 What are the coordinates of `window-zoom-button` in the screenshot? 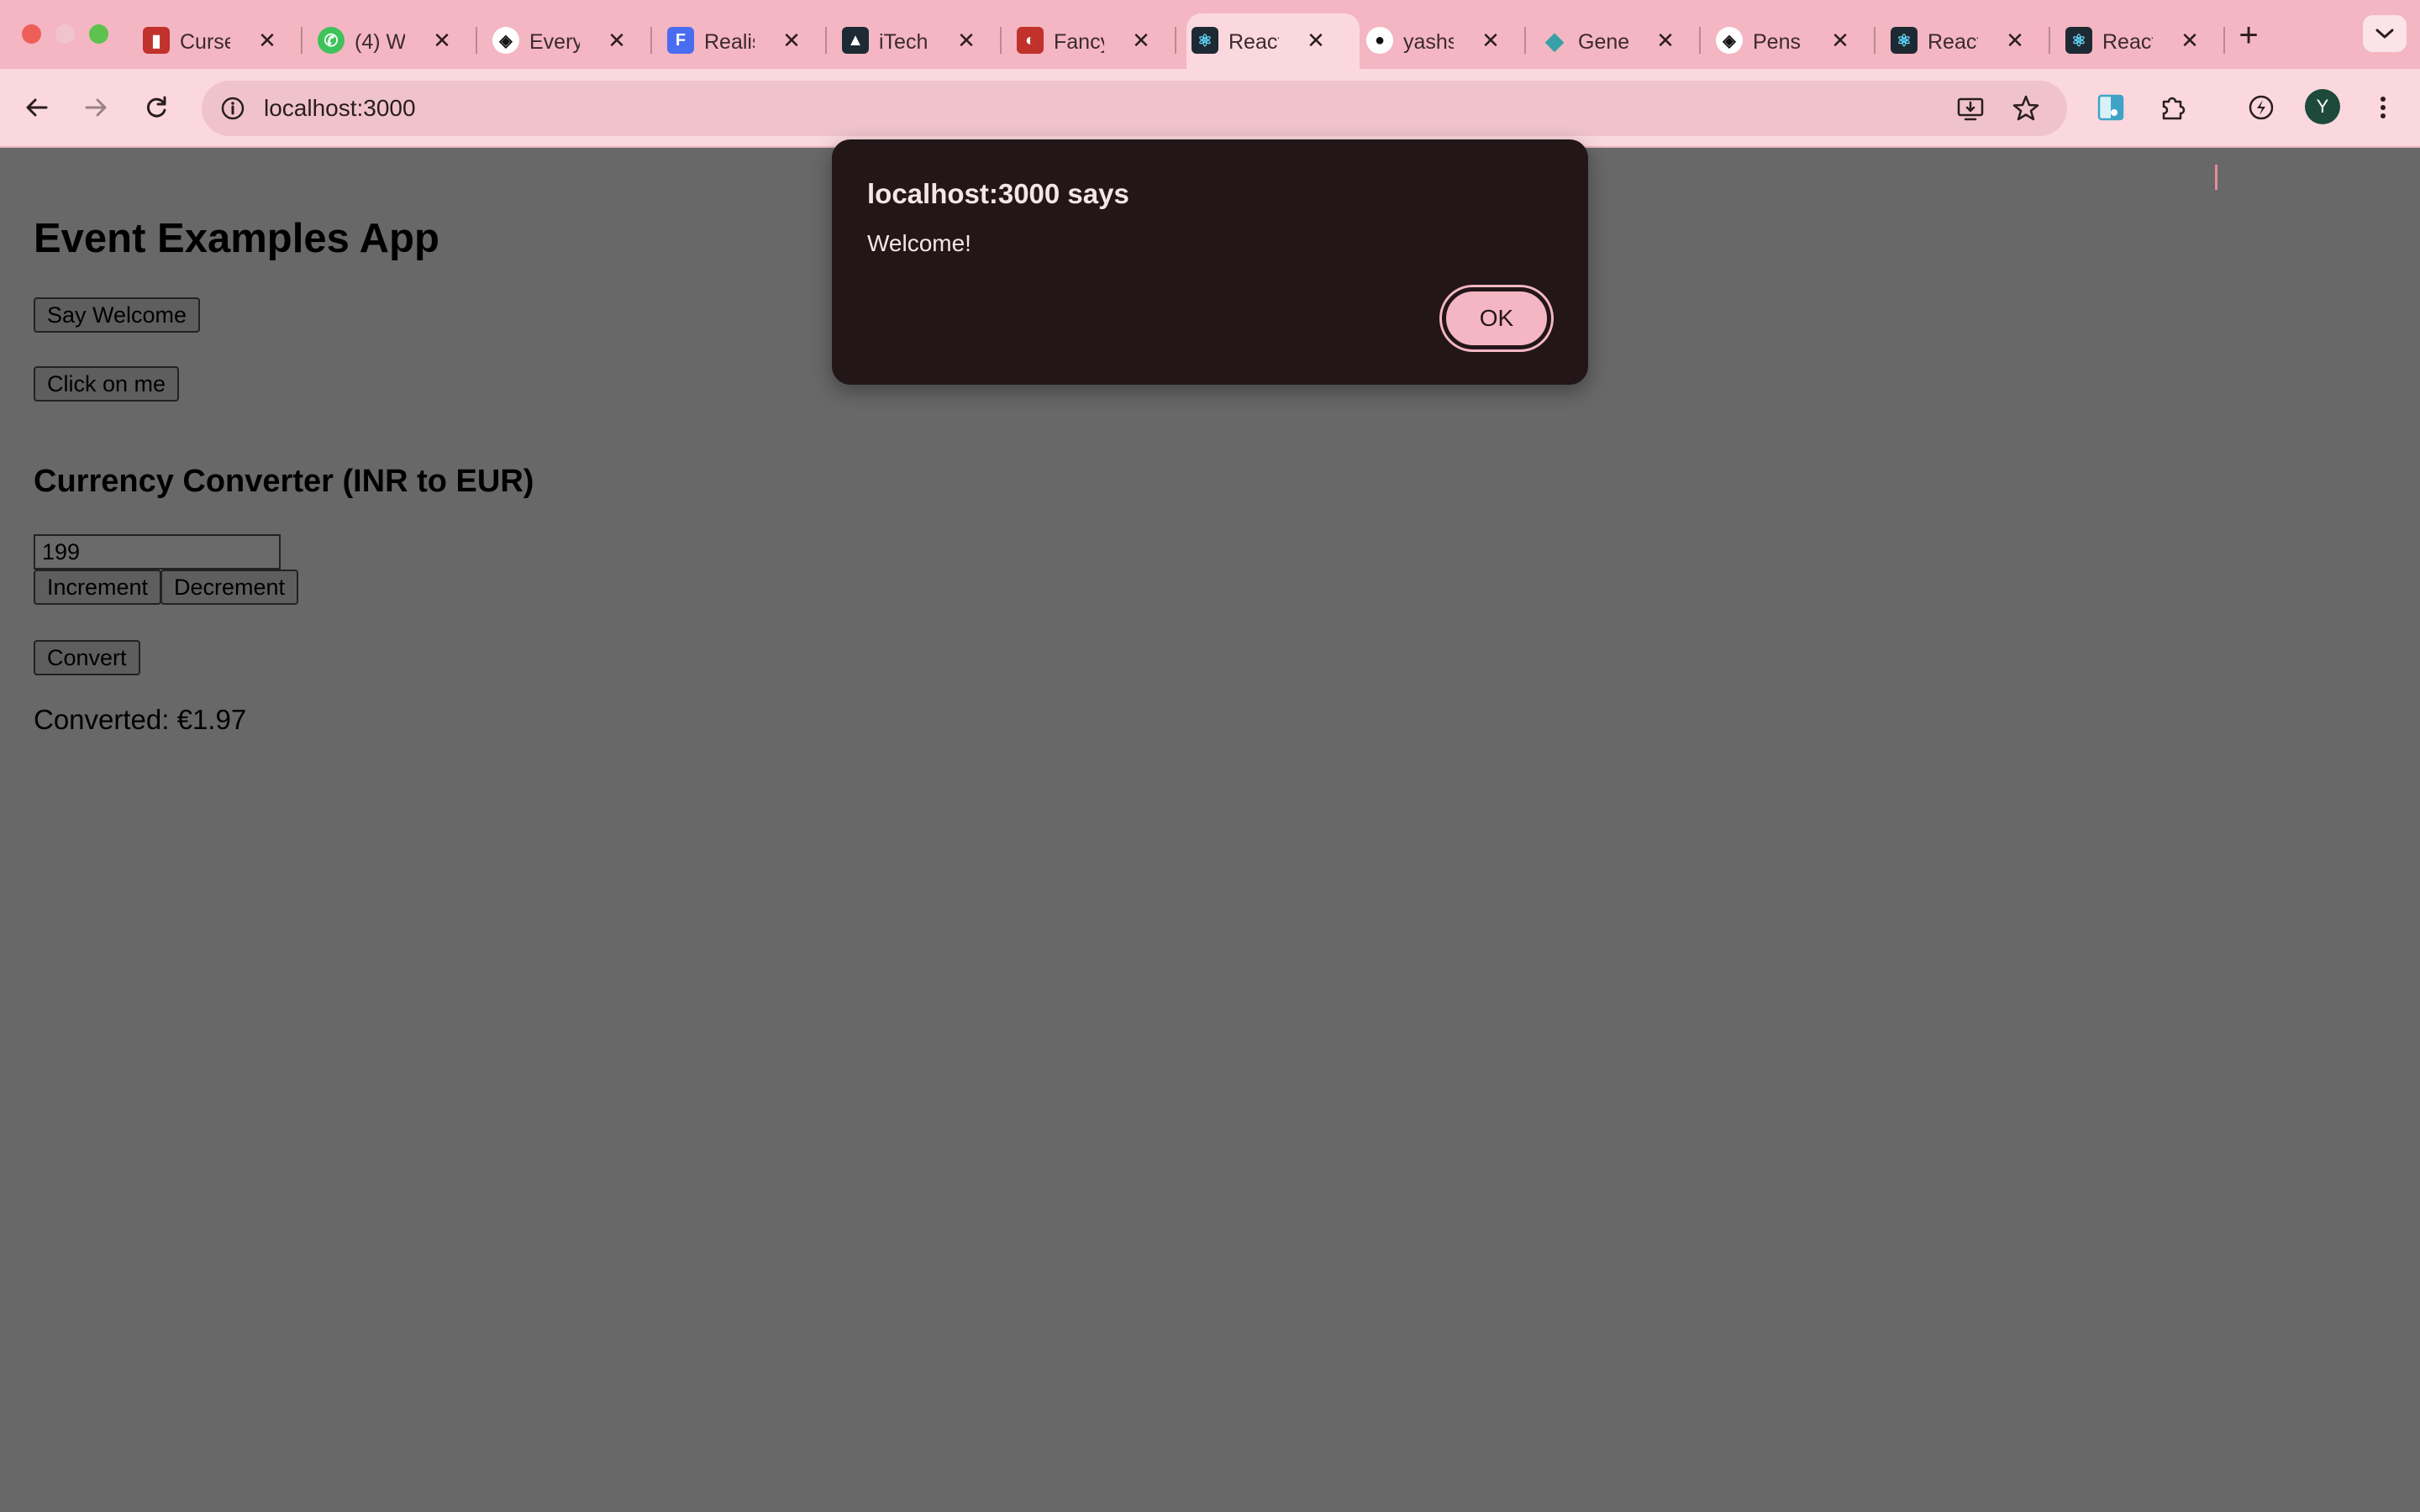 It's located at (98, 34).